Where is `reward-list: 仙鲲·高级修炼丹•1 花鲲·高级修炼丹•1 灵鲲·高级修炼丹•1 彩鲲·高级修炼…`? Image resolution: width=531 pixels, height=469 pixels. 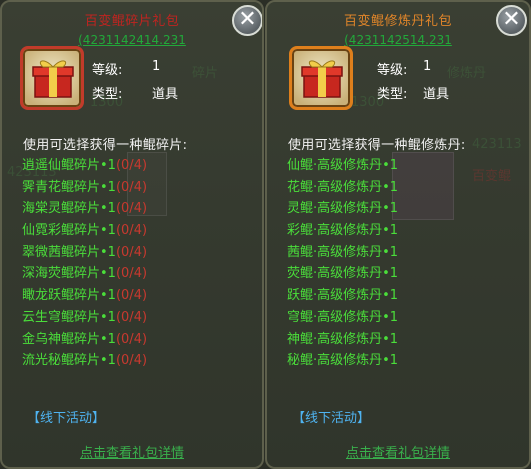 reward-list: 仙鲲·高级修炼丹•1 花鲲·高级修炼丹•1 灵鲲·高级修炼丹•1 彩鲲·高级修炼… is located at coordinates (342, 263).